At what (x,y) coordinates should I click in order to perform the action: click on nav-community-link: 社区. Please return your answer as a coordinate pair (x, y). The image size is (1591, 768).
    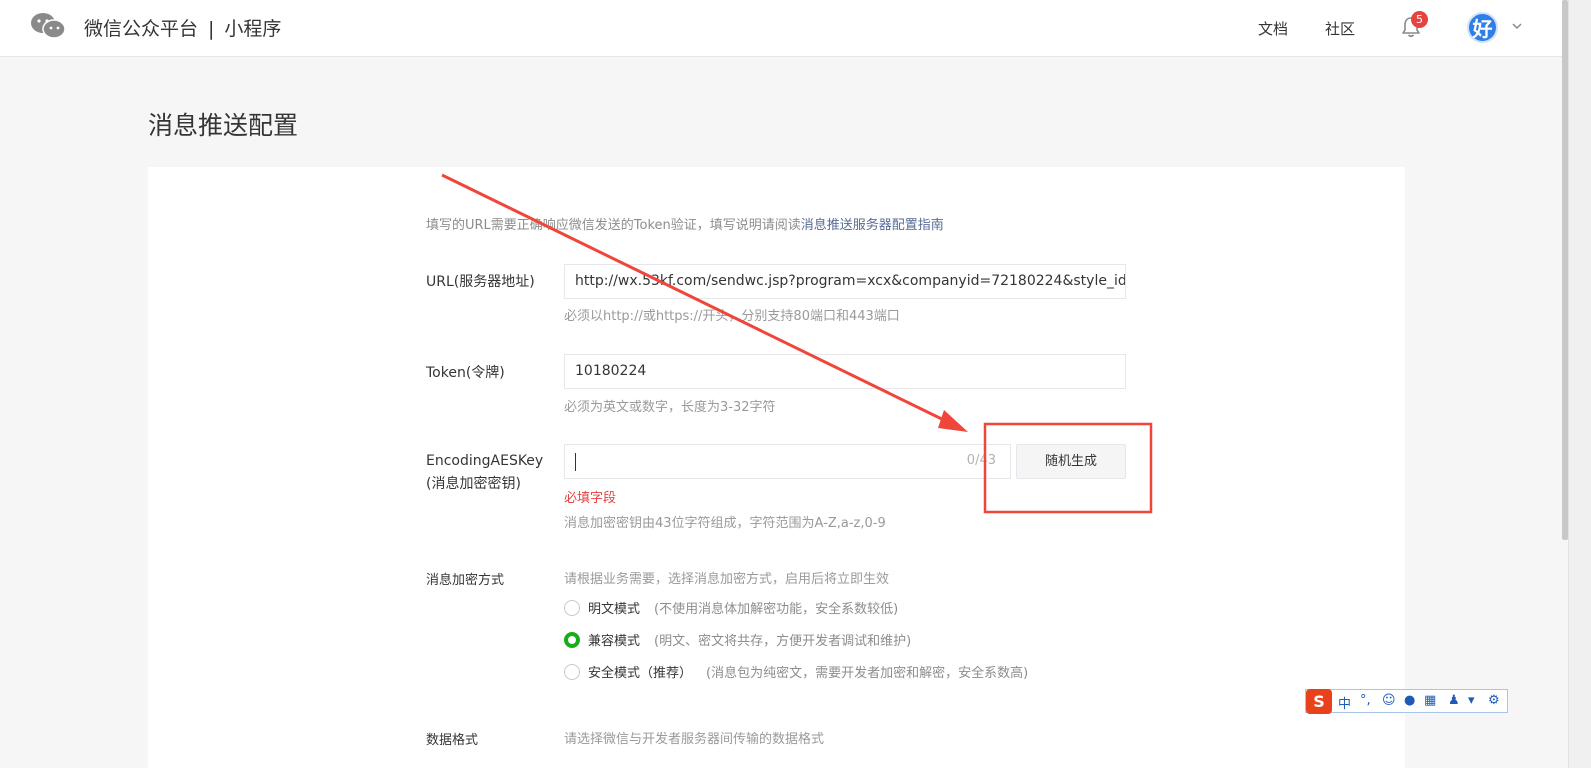
    Looking at the image, I should click on (1340, 28).